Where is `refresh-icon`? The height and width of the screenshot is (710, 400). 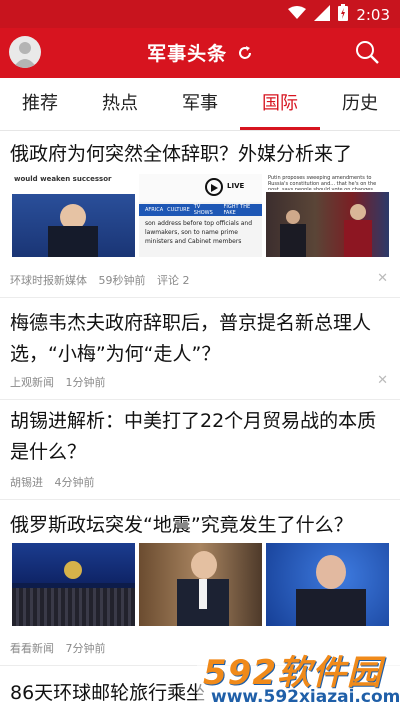 refresh-icon is located at coordinates (245, 55).